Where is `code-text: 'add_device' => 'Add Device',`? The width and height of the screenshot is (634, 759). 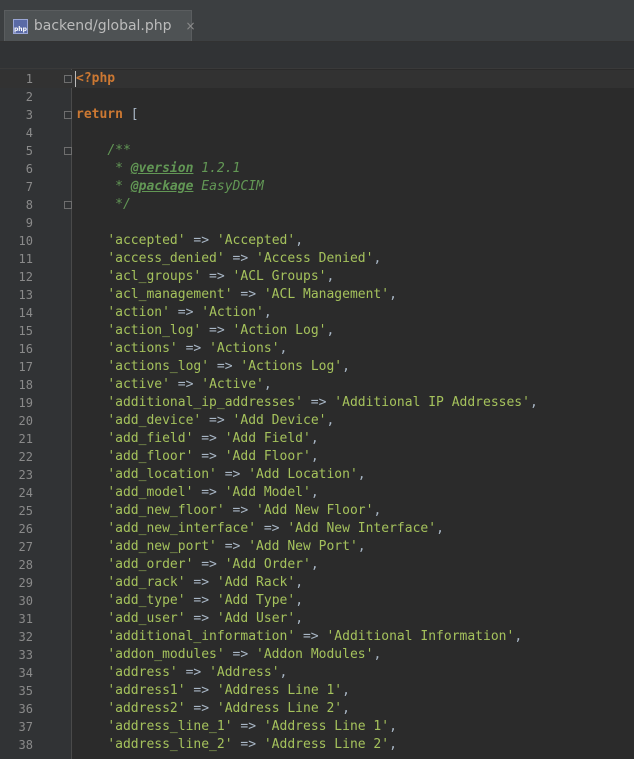 code-text: 'add_device' => 'Add Device', is located at coordinates (205, 421).